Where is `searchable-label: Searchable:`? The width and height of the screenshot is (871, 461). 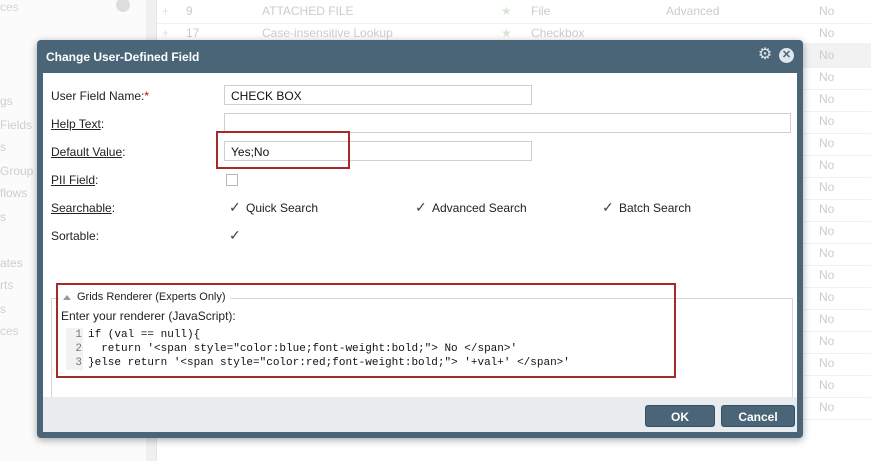
searchable-label: Searchable: is located at coordinates (83, 208).